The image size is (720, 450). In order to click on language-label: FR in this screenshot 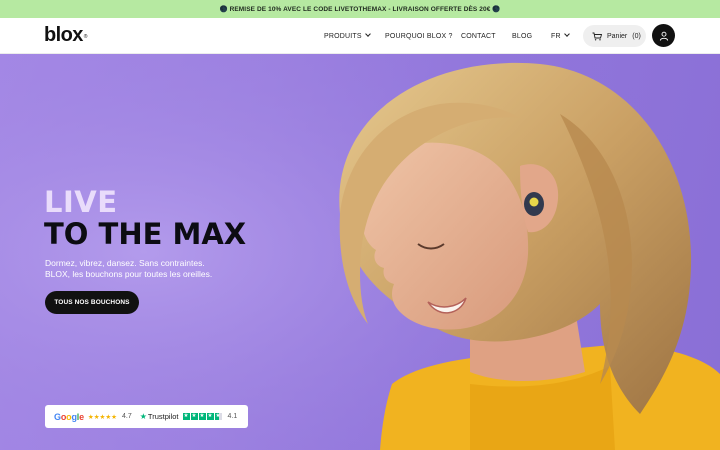, I will do `click(556, 36)`.